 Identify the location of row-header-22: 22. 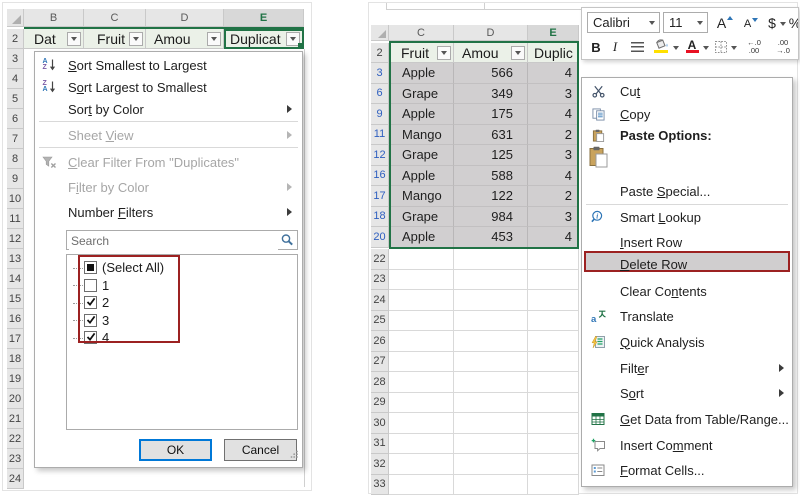
(380, 259).